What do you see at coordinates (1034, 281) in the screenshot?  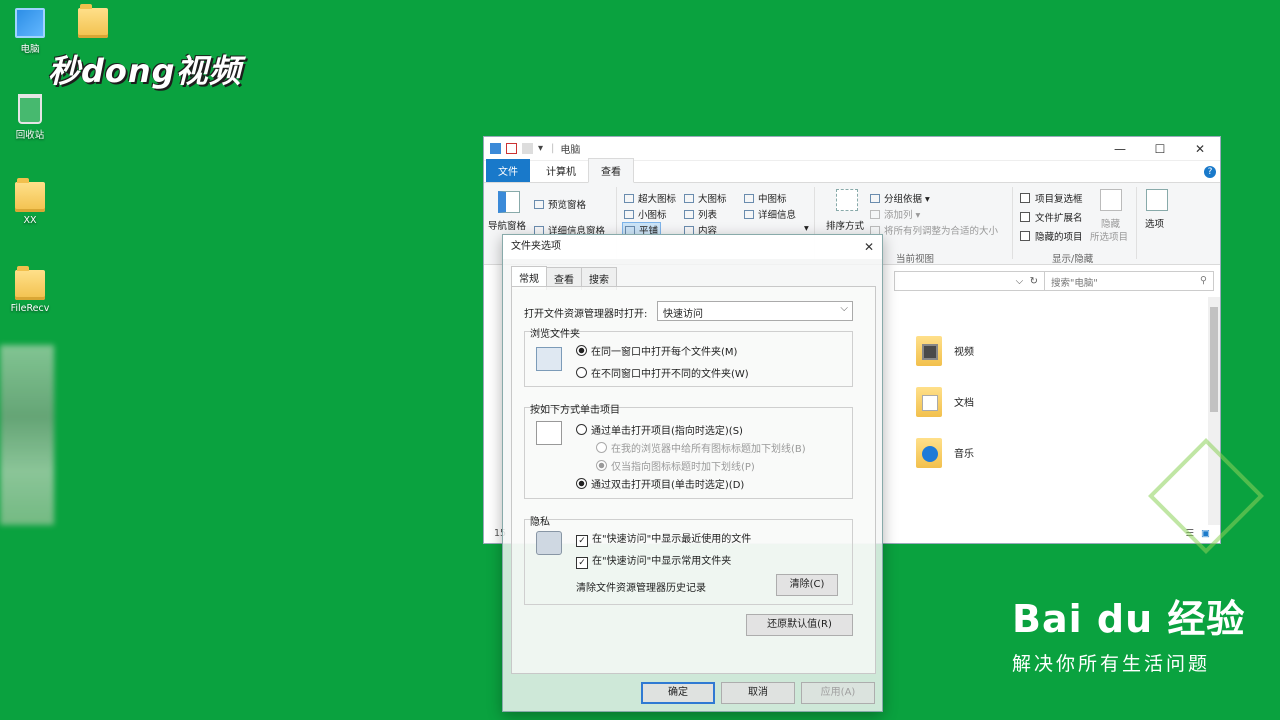 I see `refresh-icon: ↻` at bounding box center [1034, 281].